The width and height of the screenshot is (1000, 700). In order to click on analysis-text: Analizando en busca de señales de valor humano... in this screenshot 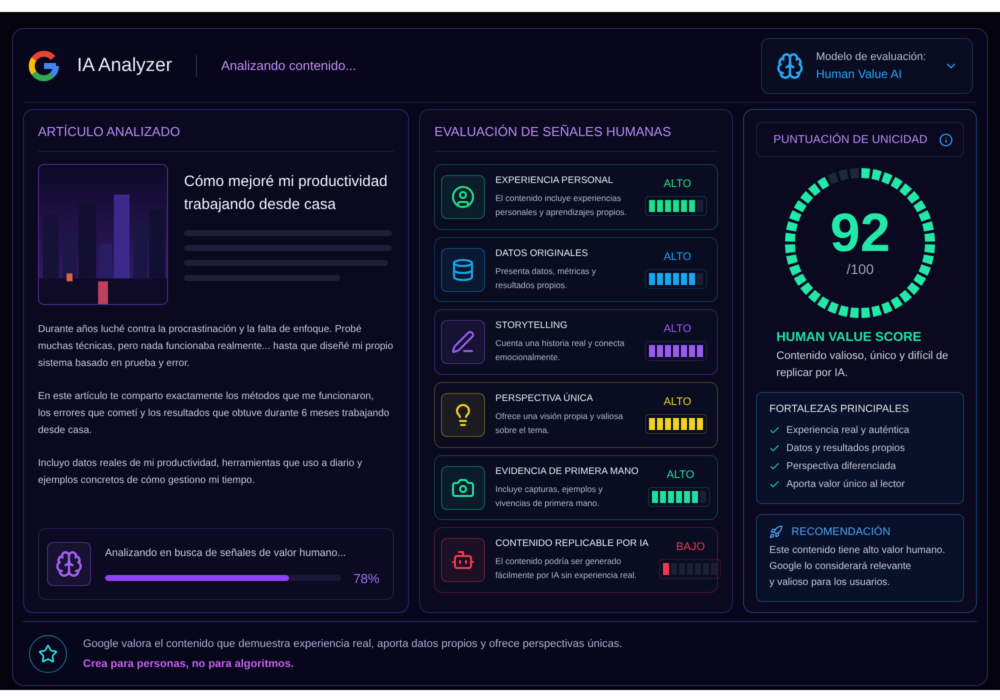, I will do `click(225, 552)`.